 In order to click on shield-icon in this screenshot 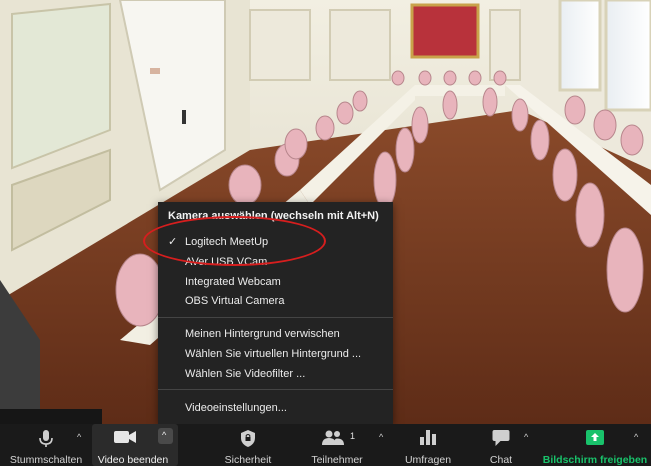, I will do `click(248, 440)`.